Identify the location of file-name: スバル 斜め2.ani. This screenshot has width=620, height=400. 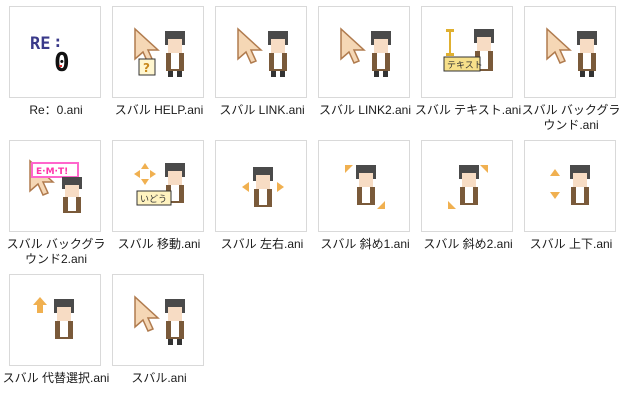
(468, 244).